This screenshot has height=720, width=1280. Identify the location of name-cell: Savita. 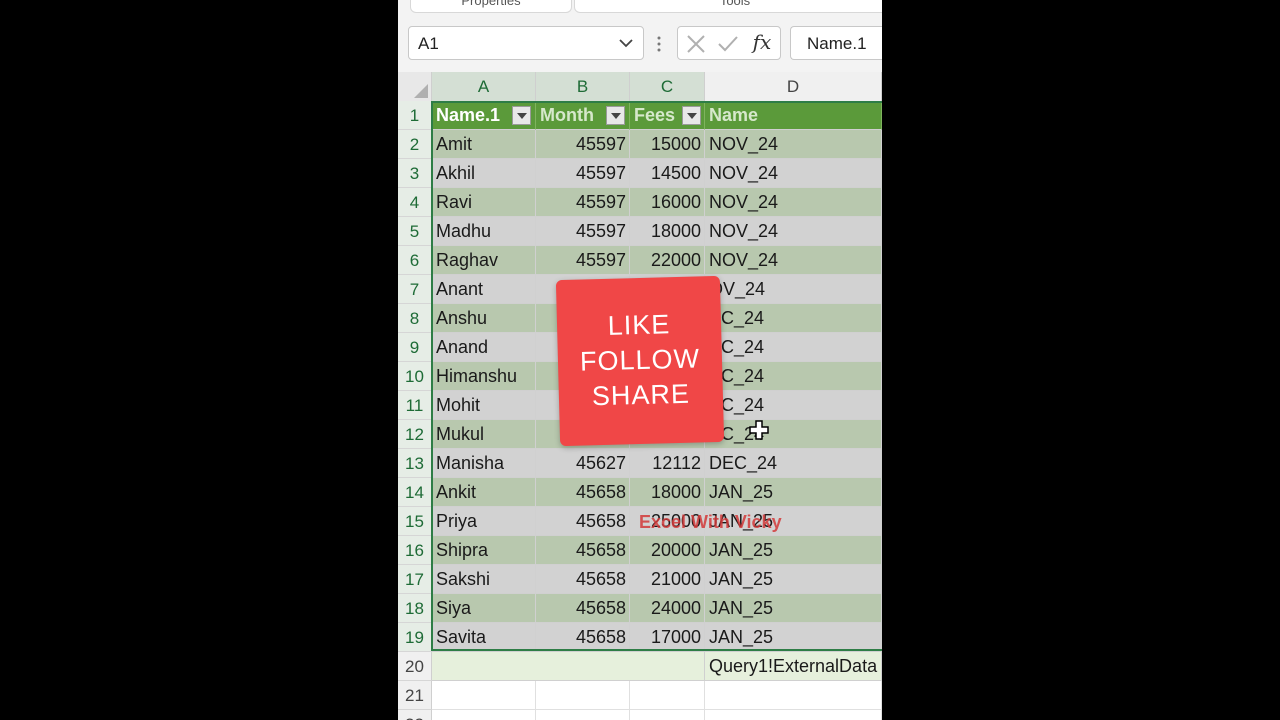
(484, 637).